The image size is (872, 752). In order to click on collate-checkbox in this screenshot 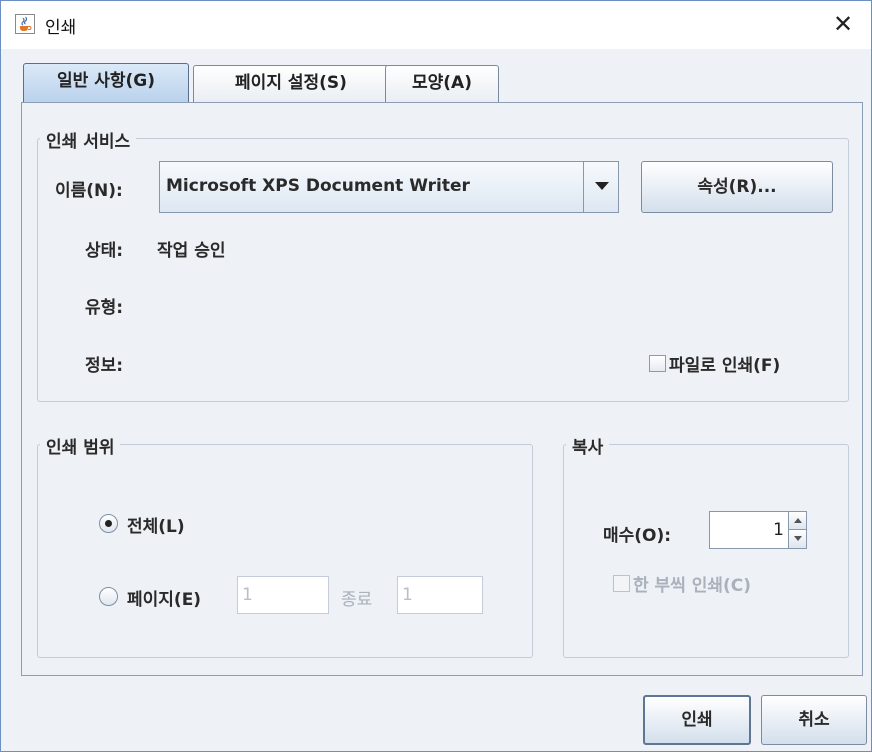, I will do `click(621, 583)`.